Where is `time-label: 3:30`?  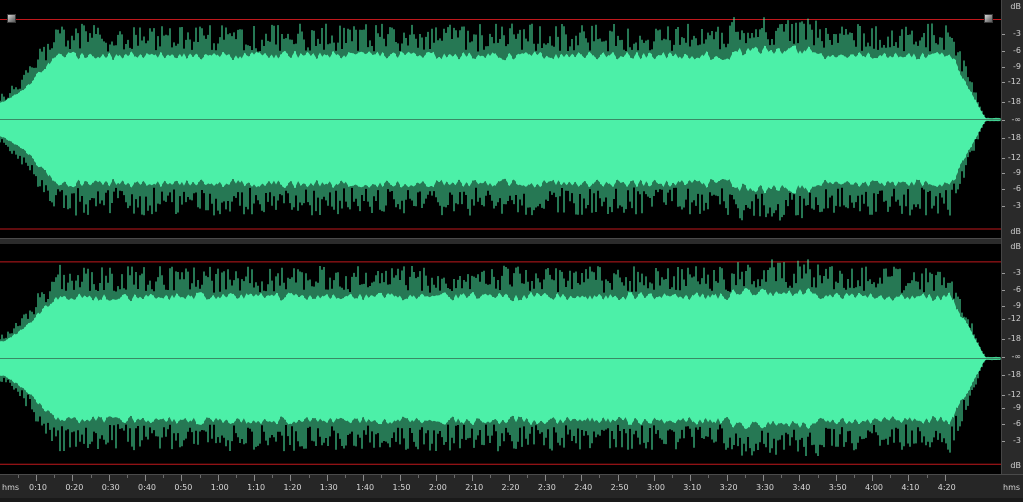 time-label: 3:30 is located at coordinates (765, 487).